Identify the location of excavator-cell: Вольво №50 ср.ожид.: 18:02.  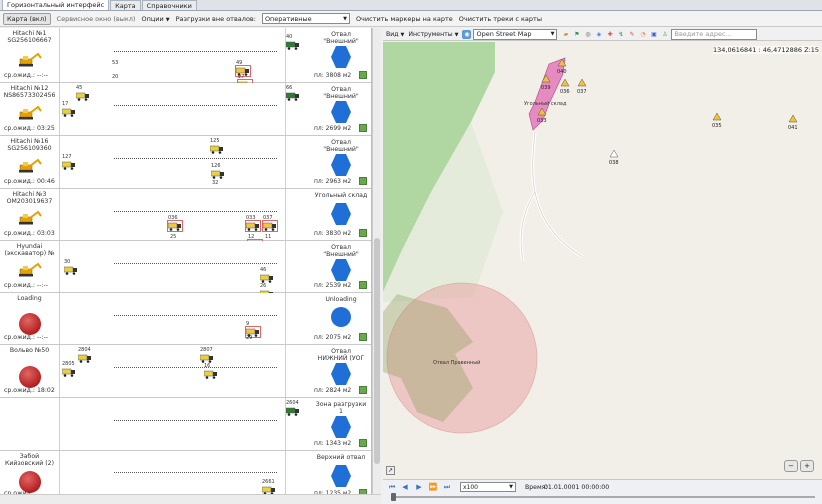
(30, 371).